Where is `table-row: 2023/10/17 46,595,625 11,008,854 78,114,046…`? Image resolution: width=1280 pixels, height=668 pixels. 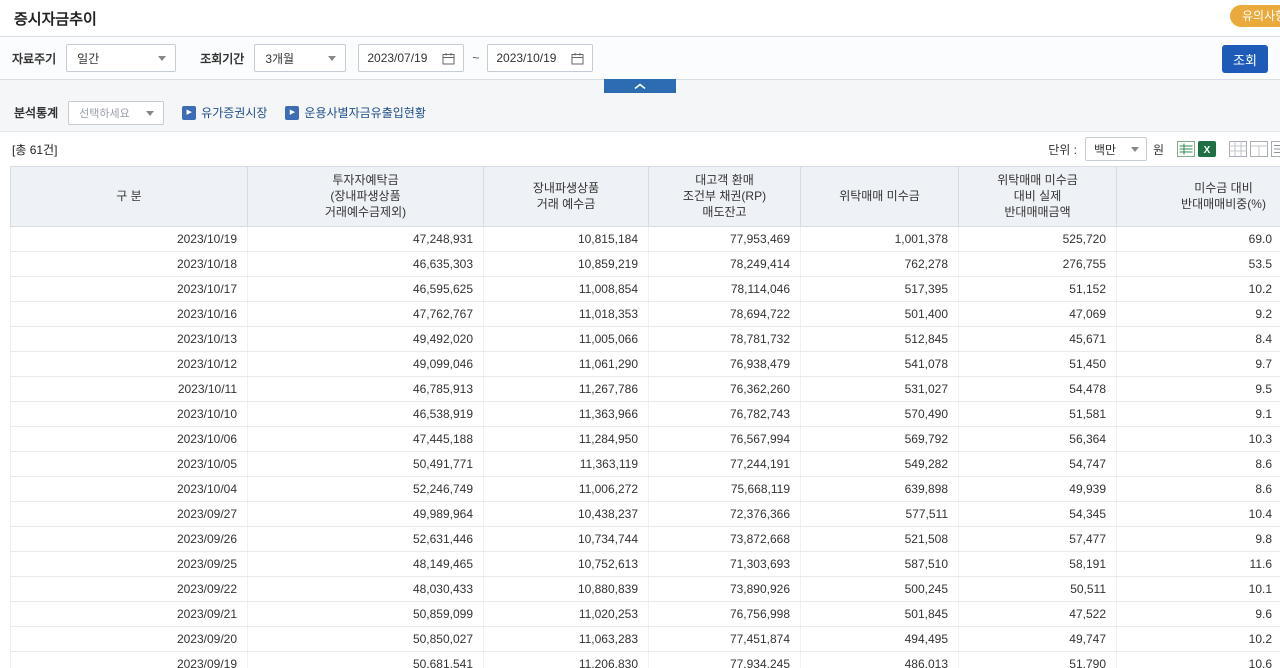 table-row: 2023/10/17 46,595,625 11,008,854 78,114,046… is located at coordinates (645, 289).